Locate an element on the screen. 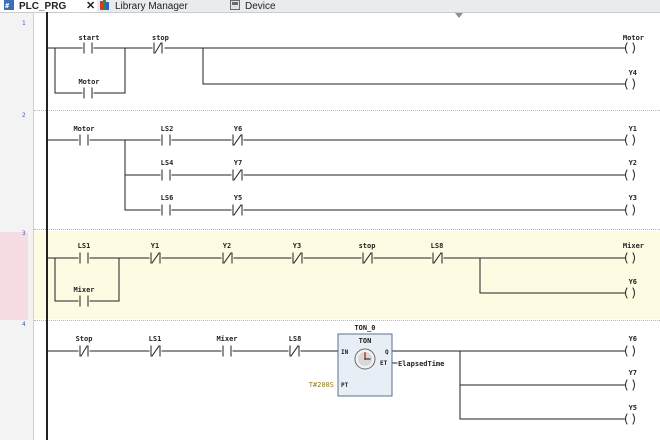 The width and height of the screenshot is (660, 440). contact-label: Y6 is located at coordinates (238, 129).